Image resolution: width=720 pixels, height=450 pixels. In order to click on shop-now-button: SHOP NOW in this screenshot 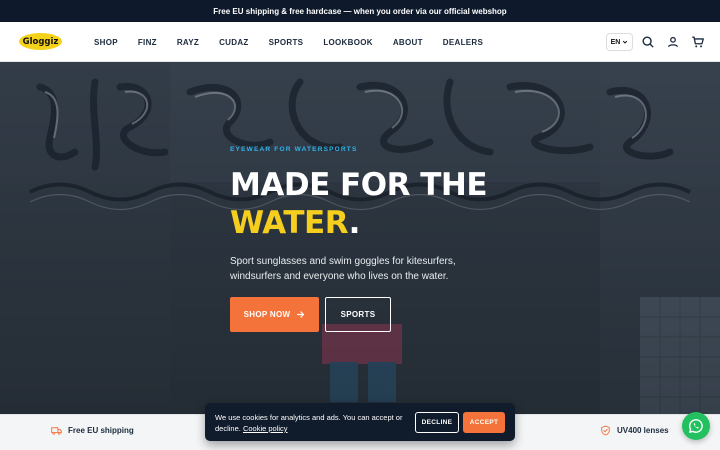, I will do `click(274, 314)`.